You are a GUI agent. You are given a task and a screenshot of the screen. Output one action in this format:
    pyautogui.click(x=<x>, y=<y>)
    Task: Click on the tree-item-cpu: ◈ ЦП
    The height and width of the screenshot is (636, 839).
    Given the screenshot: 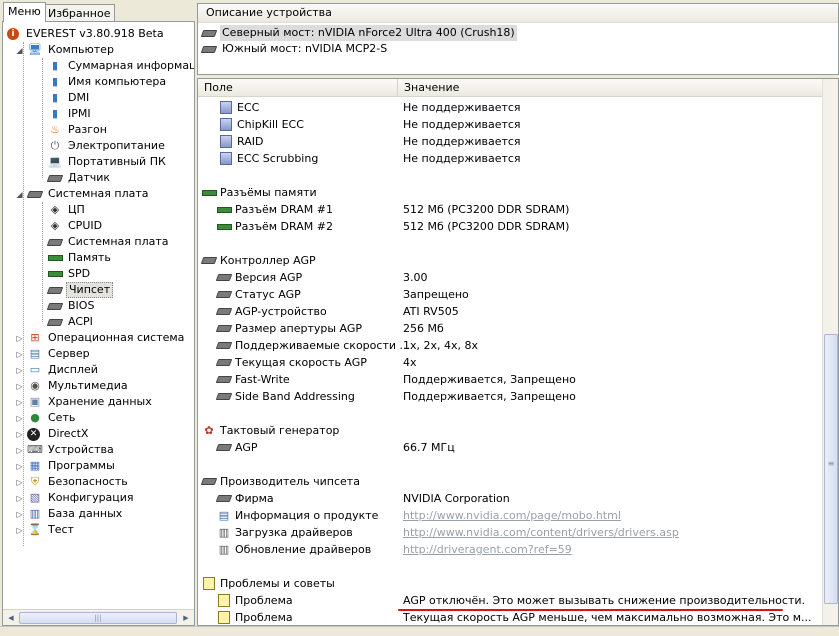 What is the action you would take?
    pyautogui.click(x=67, y=210)
    